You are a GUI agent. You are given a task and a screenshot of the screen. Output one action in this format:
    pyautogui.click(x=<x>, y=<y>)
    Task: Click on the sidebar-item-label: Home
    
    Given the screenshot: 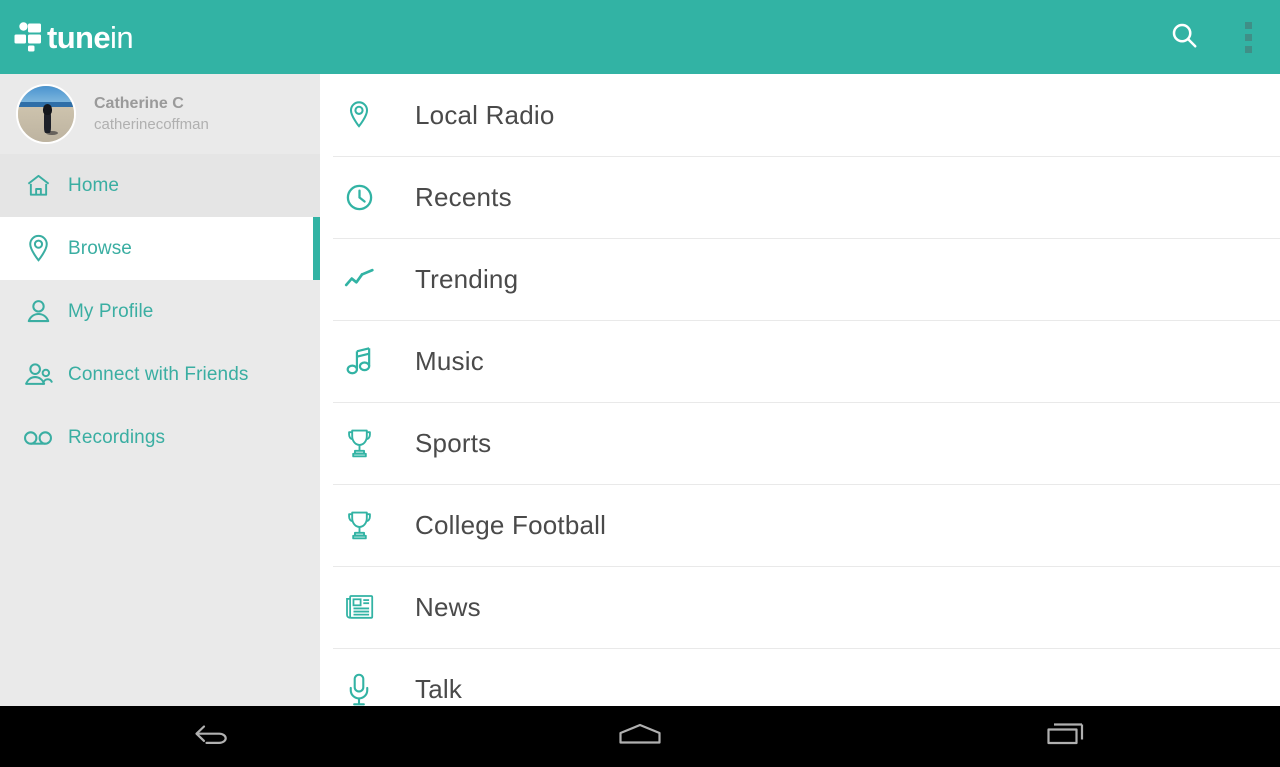 What is the action you would take?
    pyautogui.click(x=94, y=185)
    